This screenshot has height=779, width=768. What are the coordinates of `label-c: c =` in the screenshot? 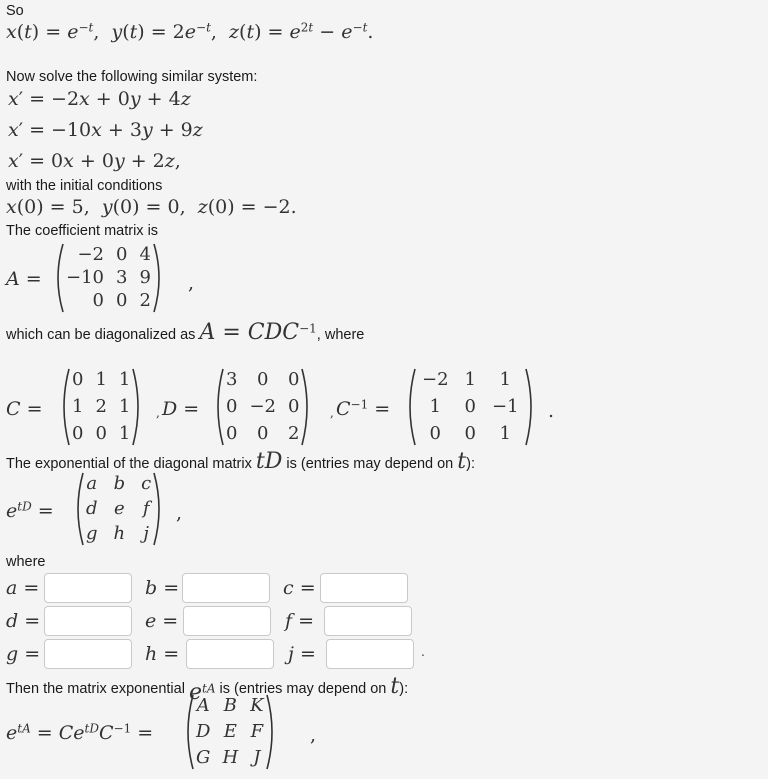 It's located at (299, 588).